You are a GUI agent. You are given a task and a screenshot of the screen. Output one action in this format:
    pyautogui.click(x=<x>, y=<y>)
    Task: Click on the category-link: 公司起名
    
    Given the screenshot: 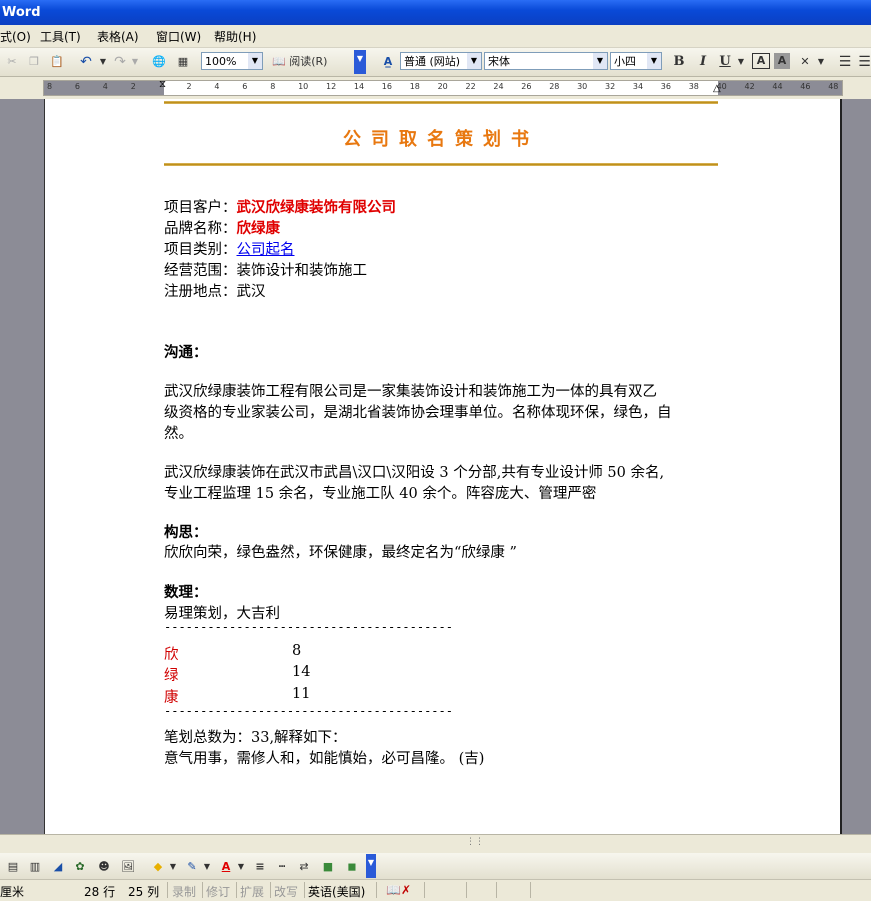 What is the action you would take?
    pyautogui.click(x=266, y=250)
    